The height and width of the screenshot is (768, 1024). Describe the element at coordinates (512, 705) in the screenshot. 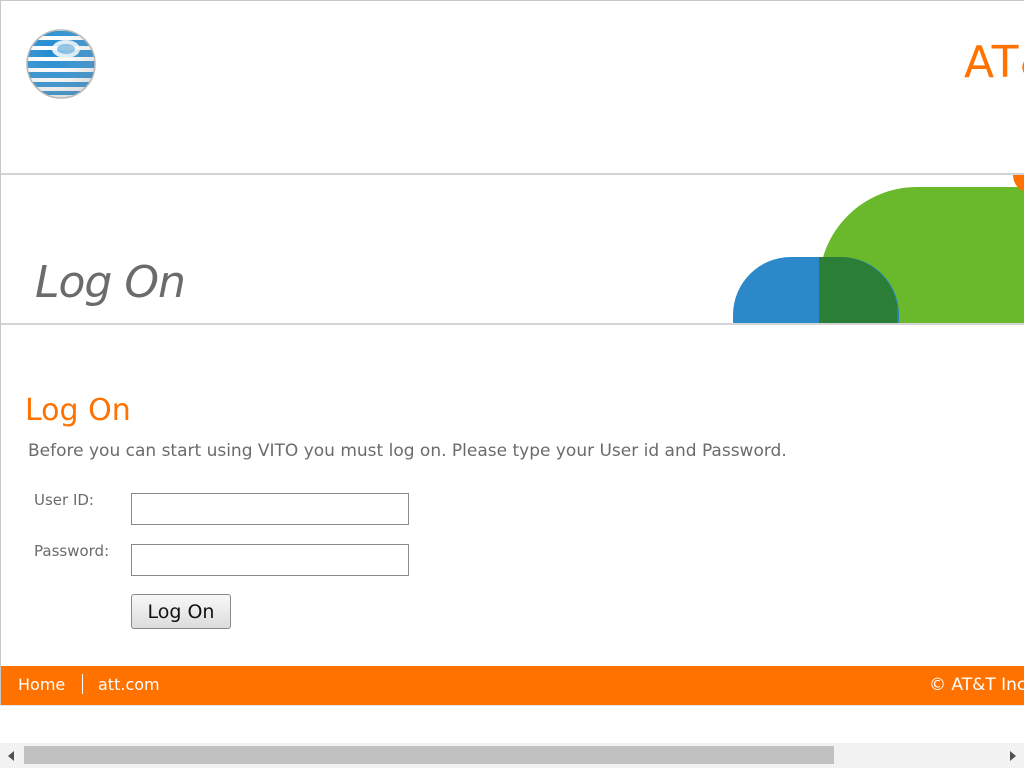

I see `footer-bottom-line` at that location.